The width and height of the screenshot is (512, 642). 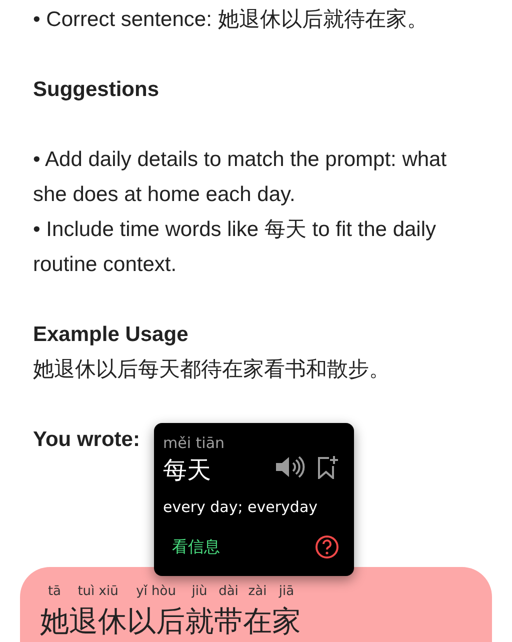 What do you see at coordinates (211, 370) in the screenshot?
I see `body-text: 她退休以后每天都待在家看书和散步。` at bounding box center [211, 370].